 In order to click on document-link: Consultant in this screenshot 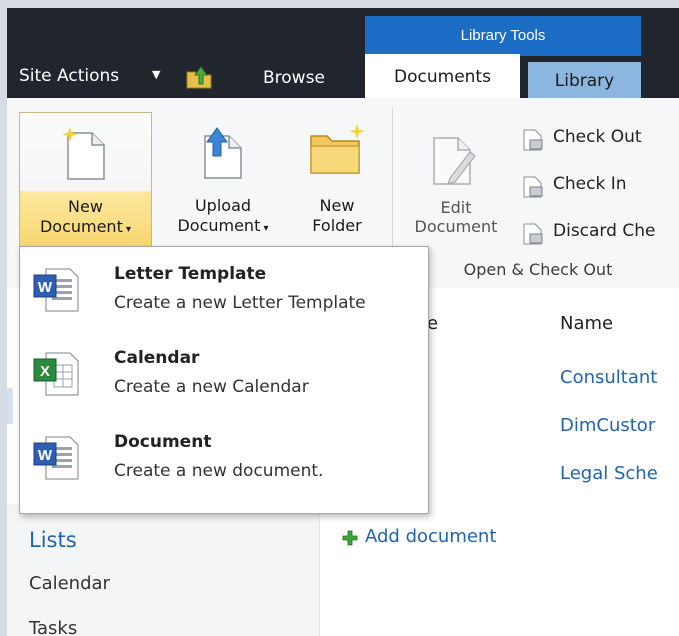, I will do `click(608, 377)`.